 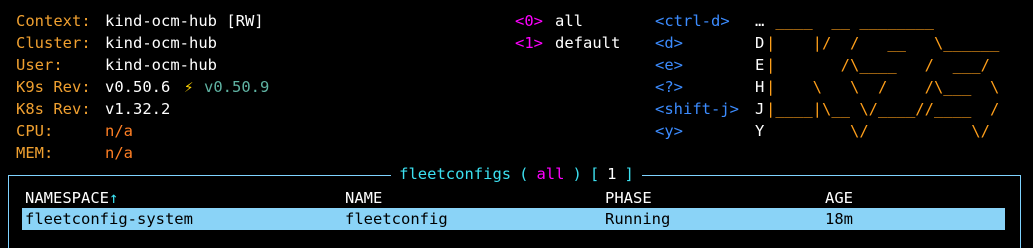 What do you see at coordinates (839, 219) in the screenshot?
I see `cell-age: 18m` at bounding box center [839, 219].